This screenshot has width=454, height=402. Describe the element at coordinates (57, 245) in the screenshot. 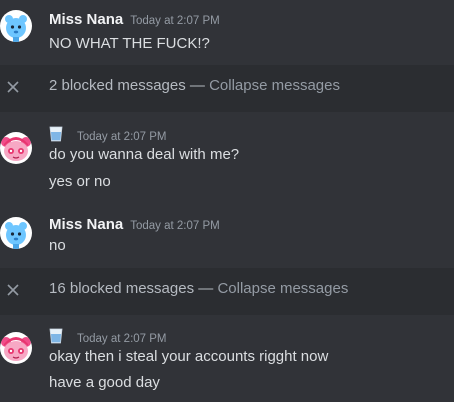

I see `message-text: no` at that location.